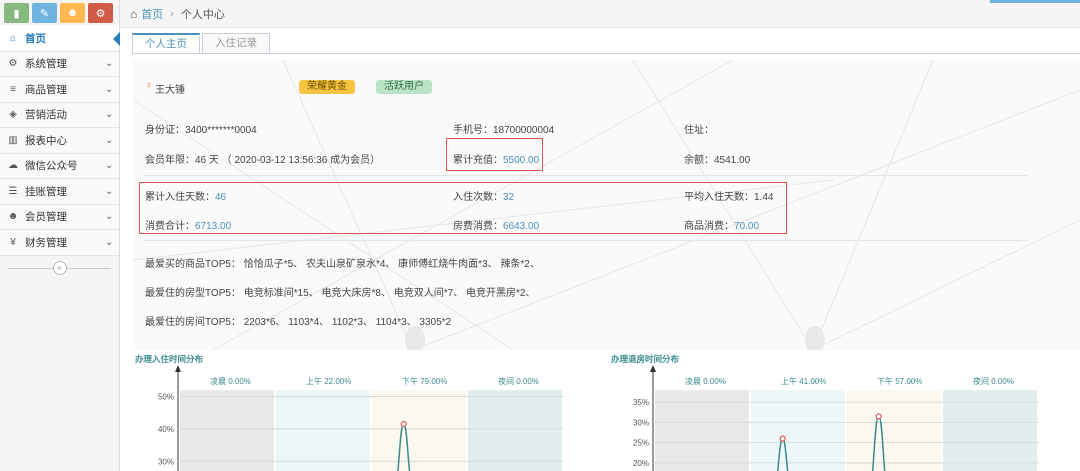 The height and width of the screenshot is (471, 1080). Describe the element at coordinates (424, 381) in the screenshot. I see `band-label: 下午 79.00%` at that location.